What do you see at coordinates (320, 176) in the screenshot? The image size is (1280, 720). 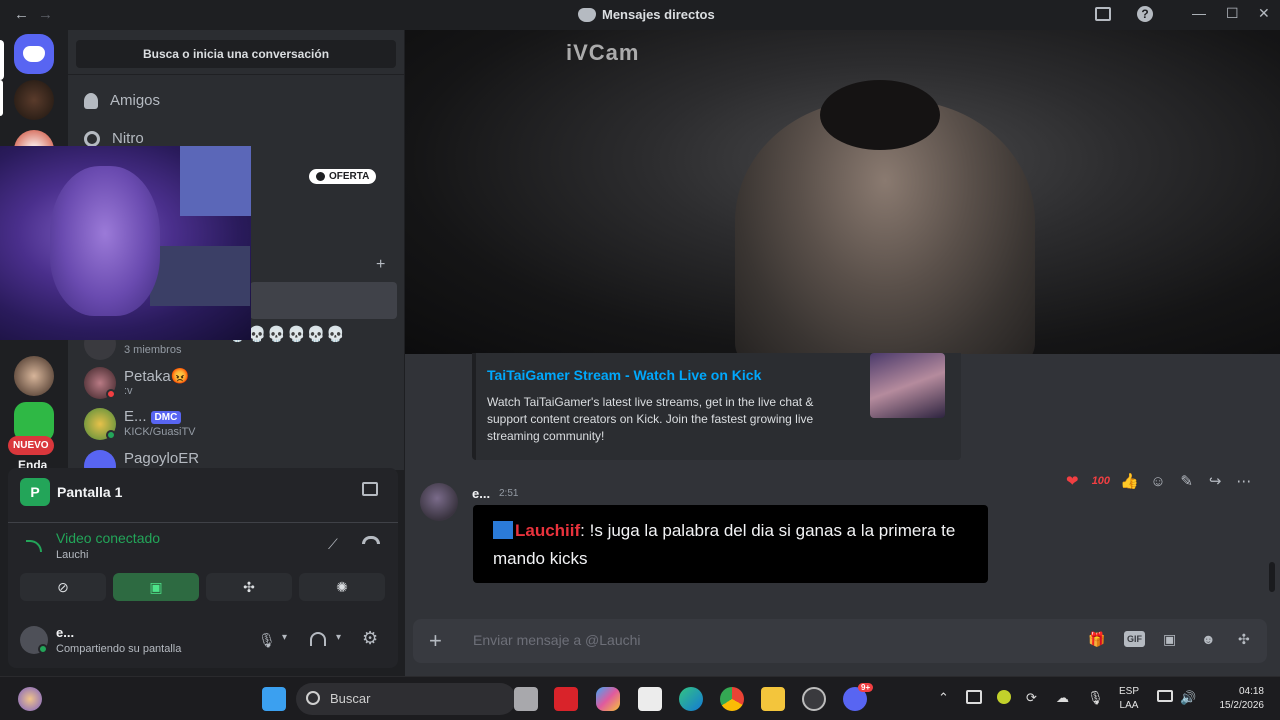 I see `clock-icon` at bounding box center [320, 176].